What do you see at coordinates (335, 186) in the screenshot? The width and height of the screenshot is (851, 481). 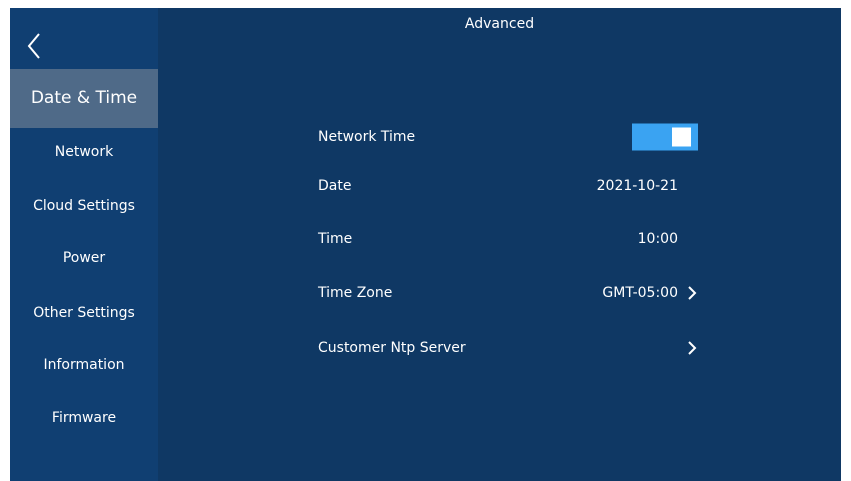 I see `date-label: Date` at bounding box center [335, 186].